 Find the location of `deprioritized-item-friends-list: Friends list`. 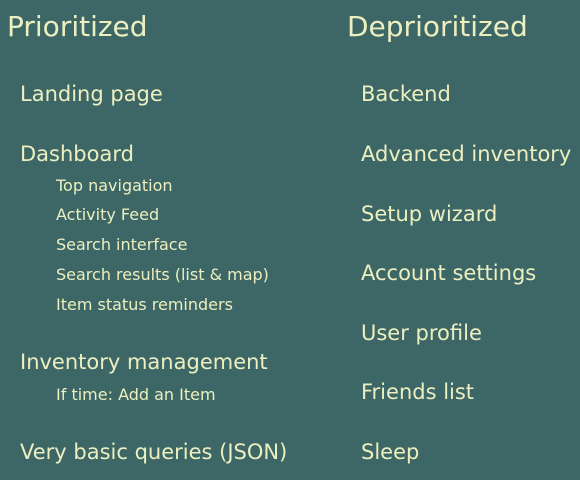

deprioritized-item-friends-list: Friends list is located at coordinates (418, 392).